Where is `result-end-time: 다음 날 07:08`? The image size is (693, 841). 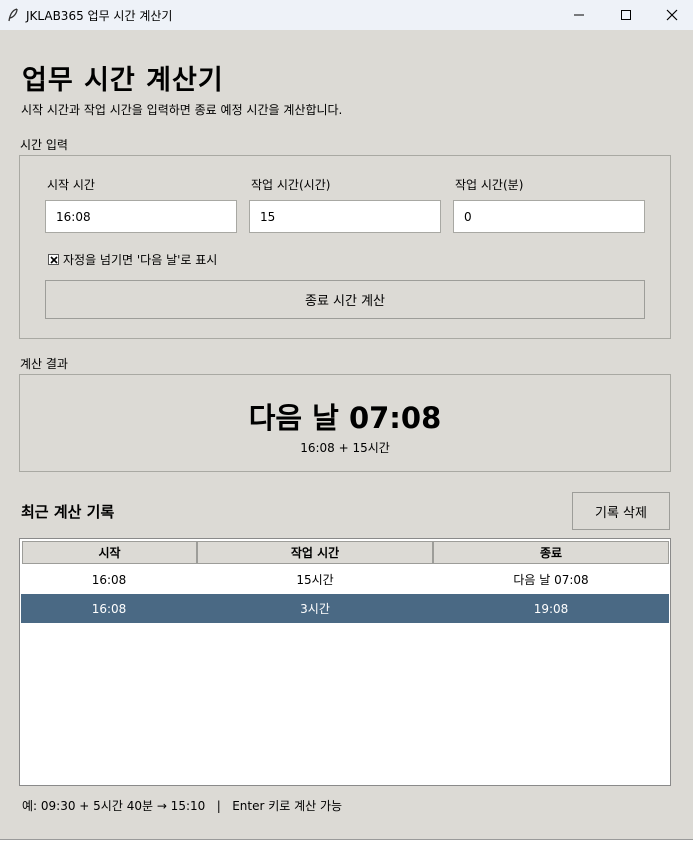 result-end-time: 다음 날 07:08 is located at coordinates (345, 418).